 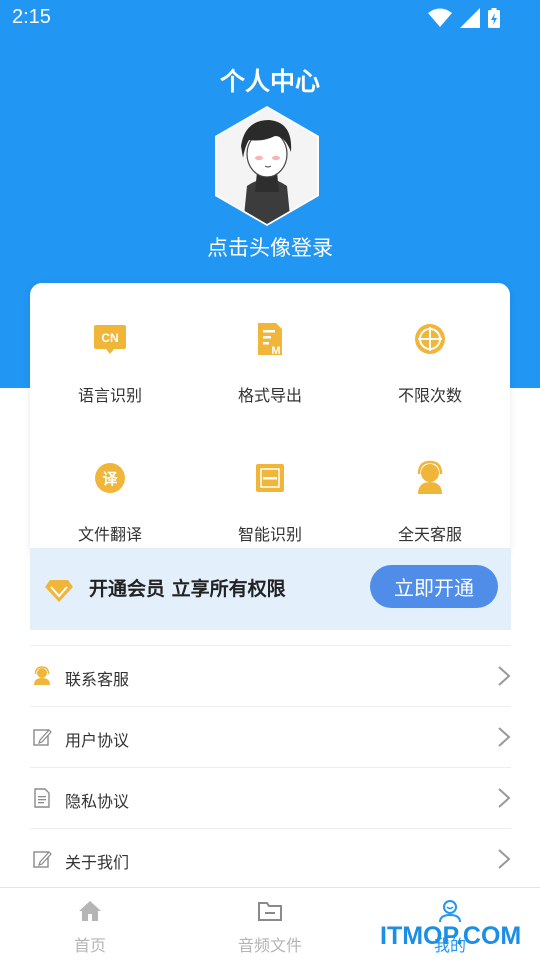 What do you see at coordinates (430, 339) in the screenshot?
I see `unlimited-icon` at bounding box center [430, 339].